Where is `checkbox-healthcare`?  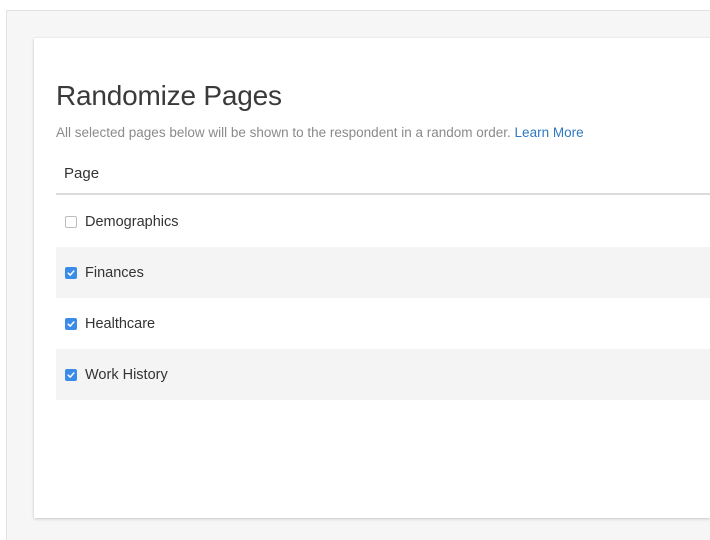
checkbox-healthcare is located at coordinates (71, 323).